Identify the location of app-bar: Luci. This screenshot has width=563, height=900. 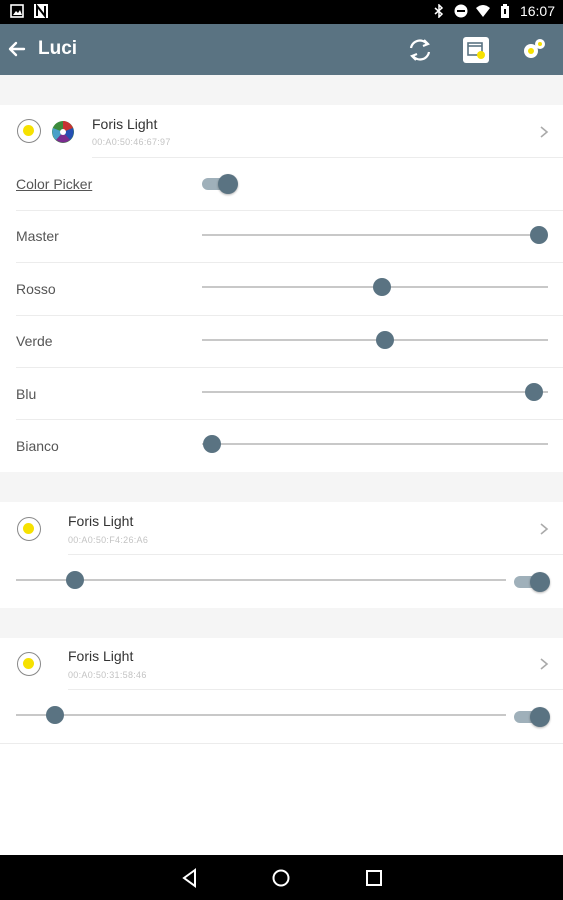
(281, 49).